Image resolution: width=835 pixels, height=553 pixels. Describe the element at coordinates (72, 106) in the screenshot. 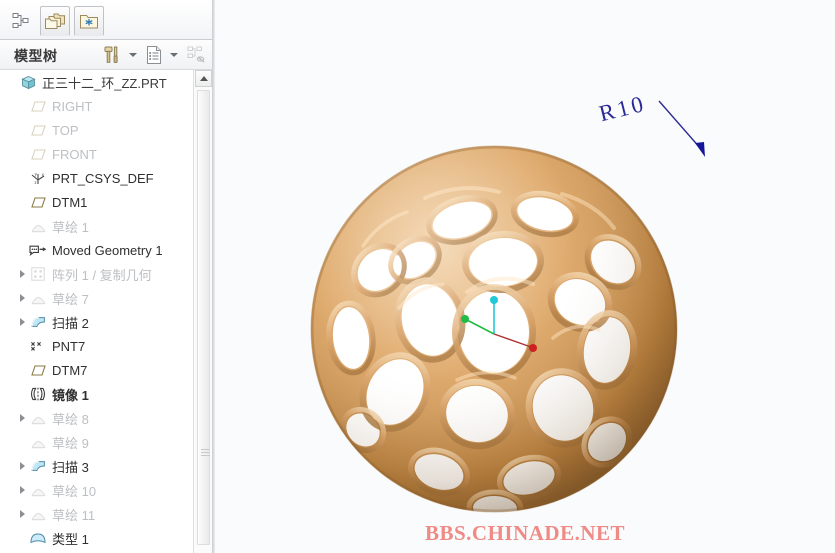

I see `tree-row-label: RIGHT` at that location.